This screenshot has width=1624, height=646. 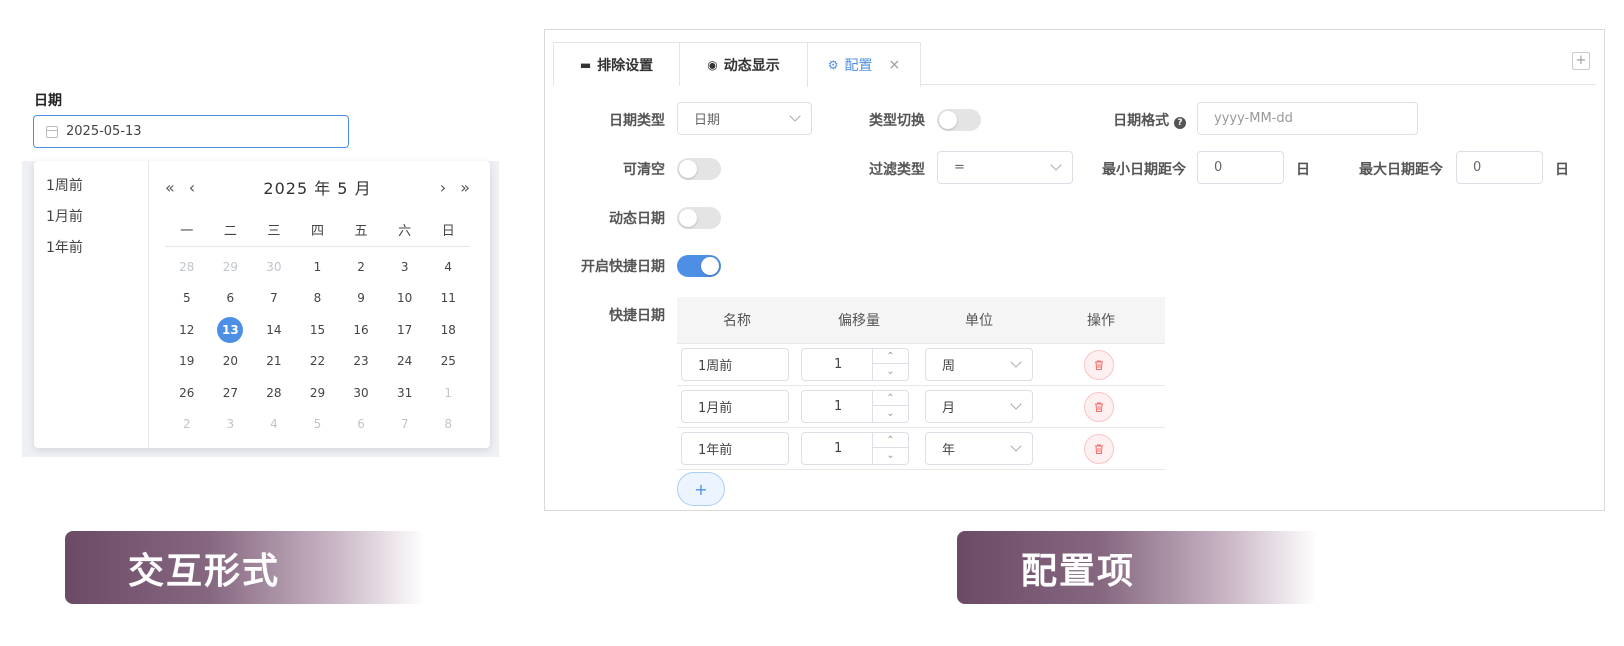 What do you see at coordinates (699, 218) in the screenshot?
I see `dynamic-date-toggle` at bounding box center [699, 218].